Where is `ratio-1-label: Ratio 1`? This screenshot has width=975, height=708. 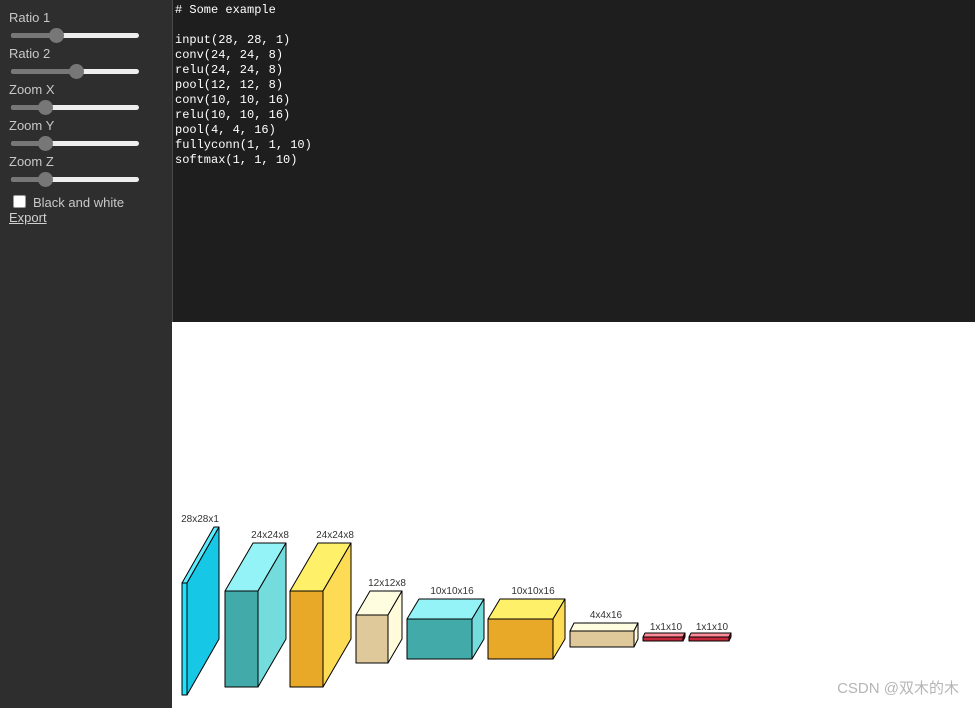
ratio-1-label: Ratio 1 is located at coordinates (30, 17).